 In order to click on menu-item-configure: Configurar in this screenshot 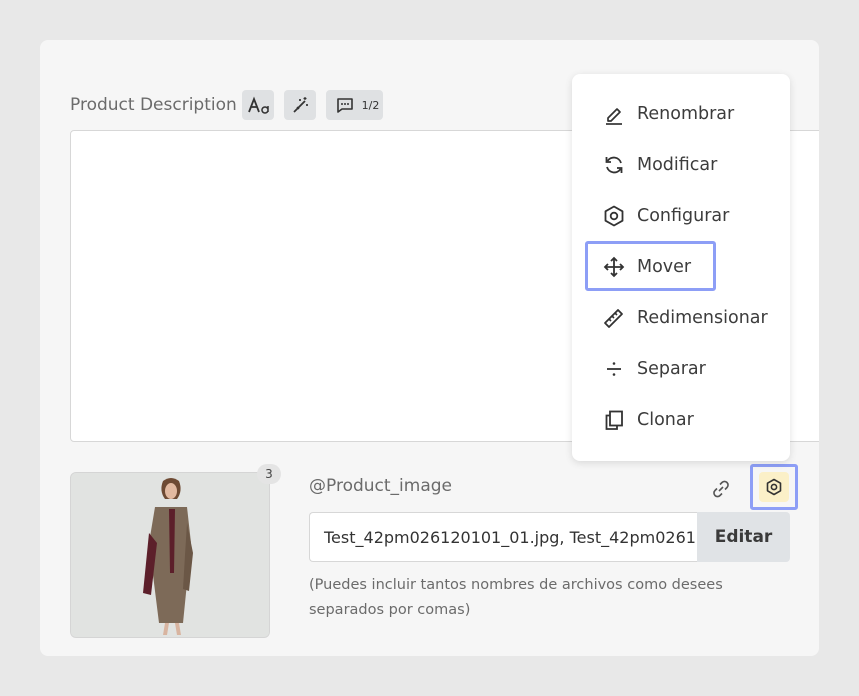, I will do `click(681, 216)`.